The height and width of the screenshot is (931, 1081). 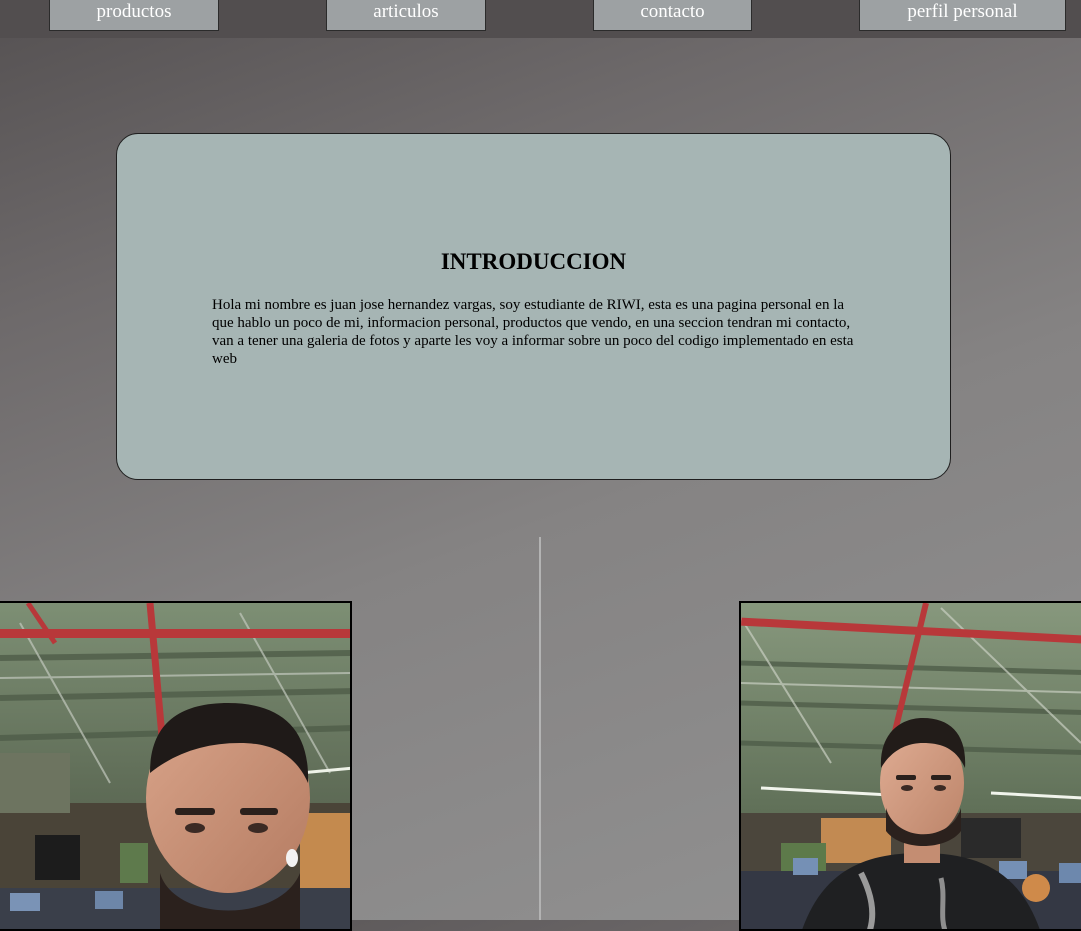 I want to click on gallery-photo-selfie, so click(x=176, y=766).